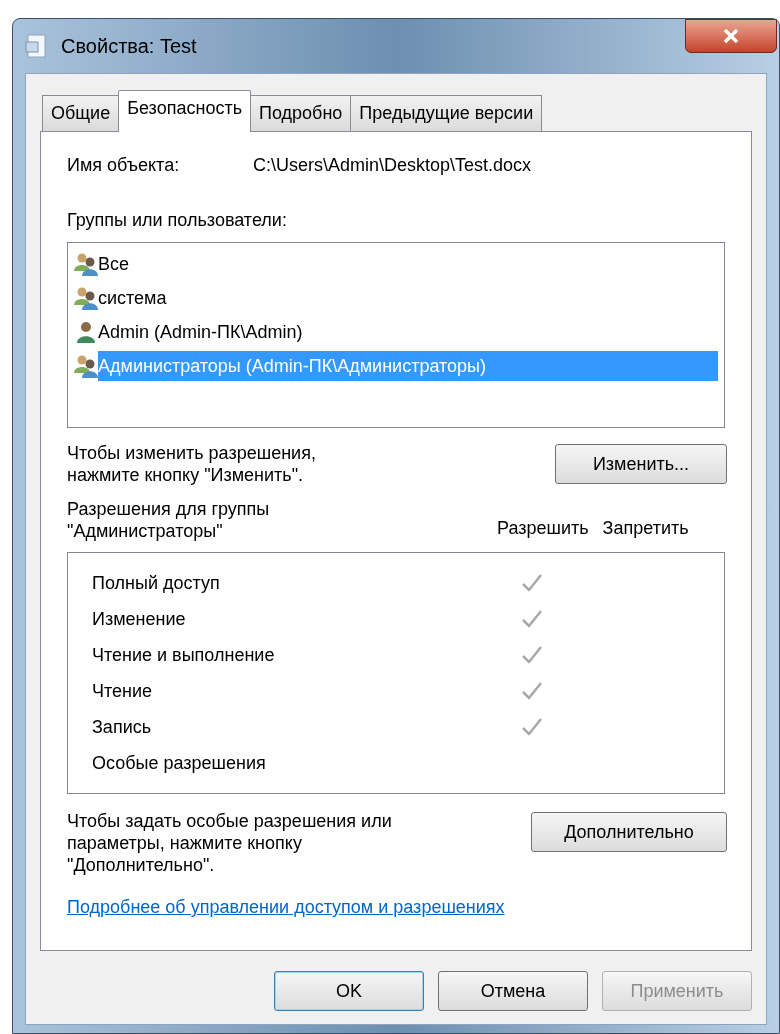  I want to click on window-title: Свойства: Test, so click(129, 46).